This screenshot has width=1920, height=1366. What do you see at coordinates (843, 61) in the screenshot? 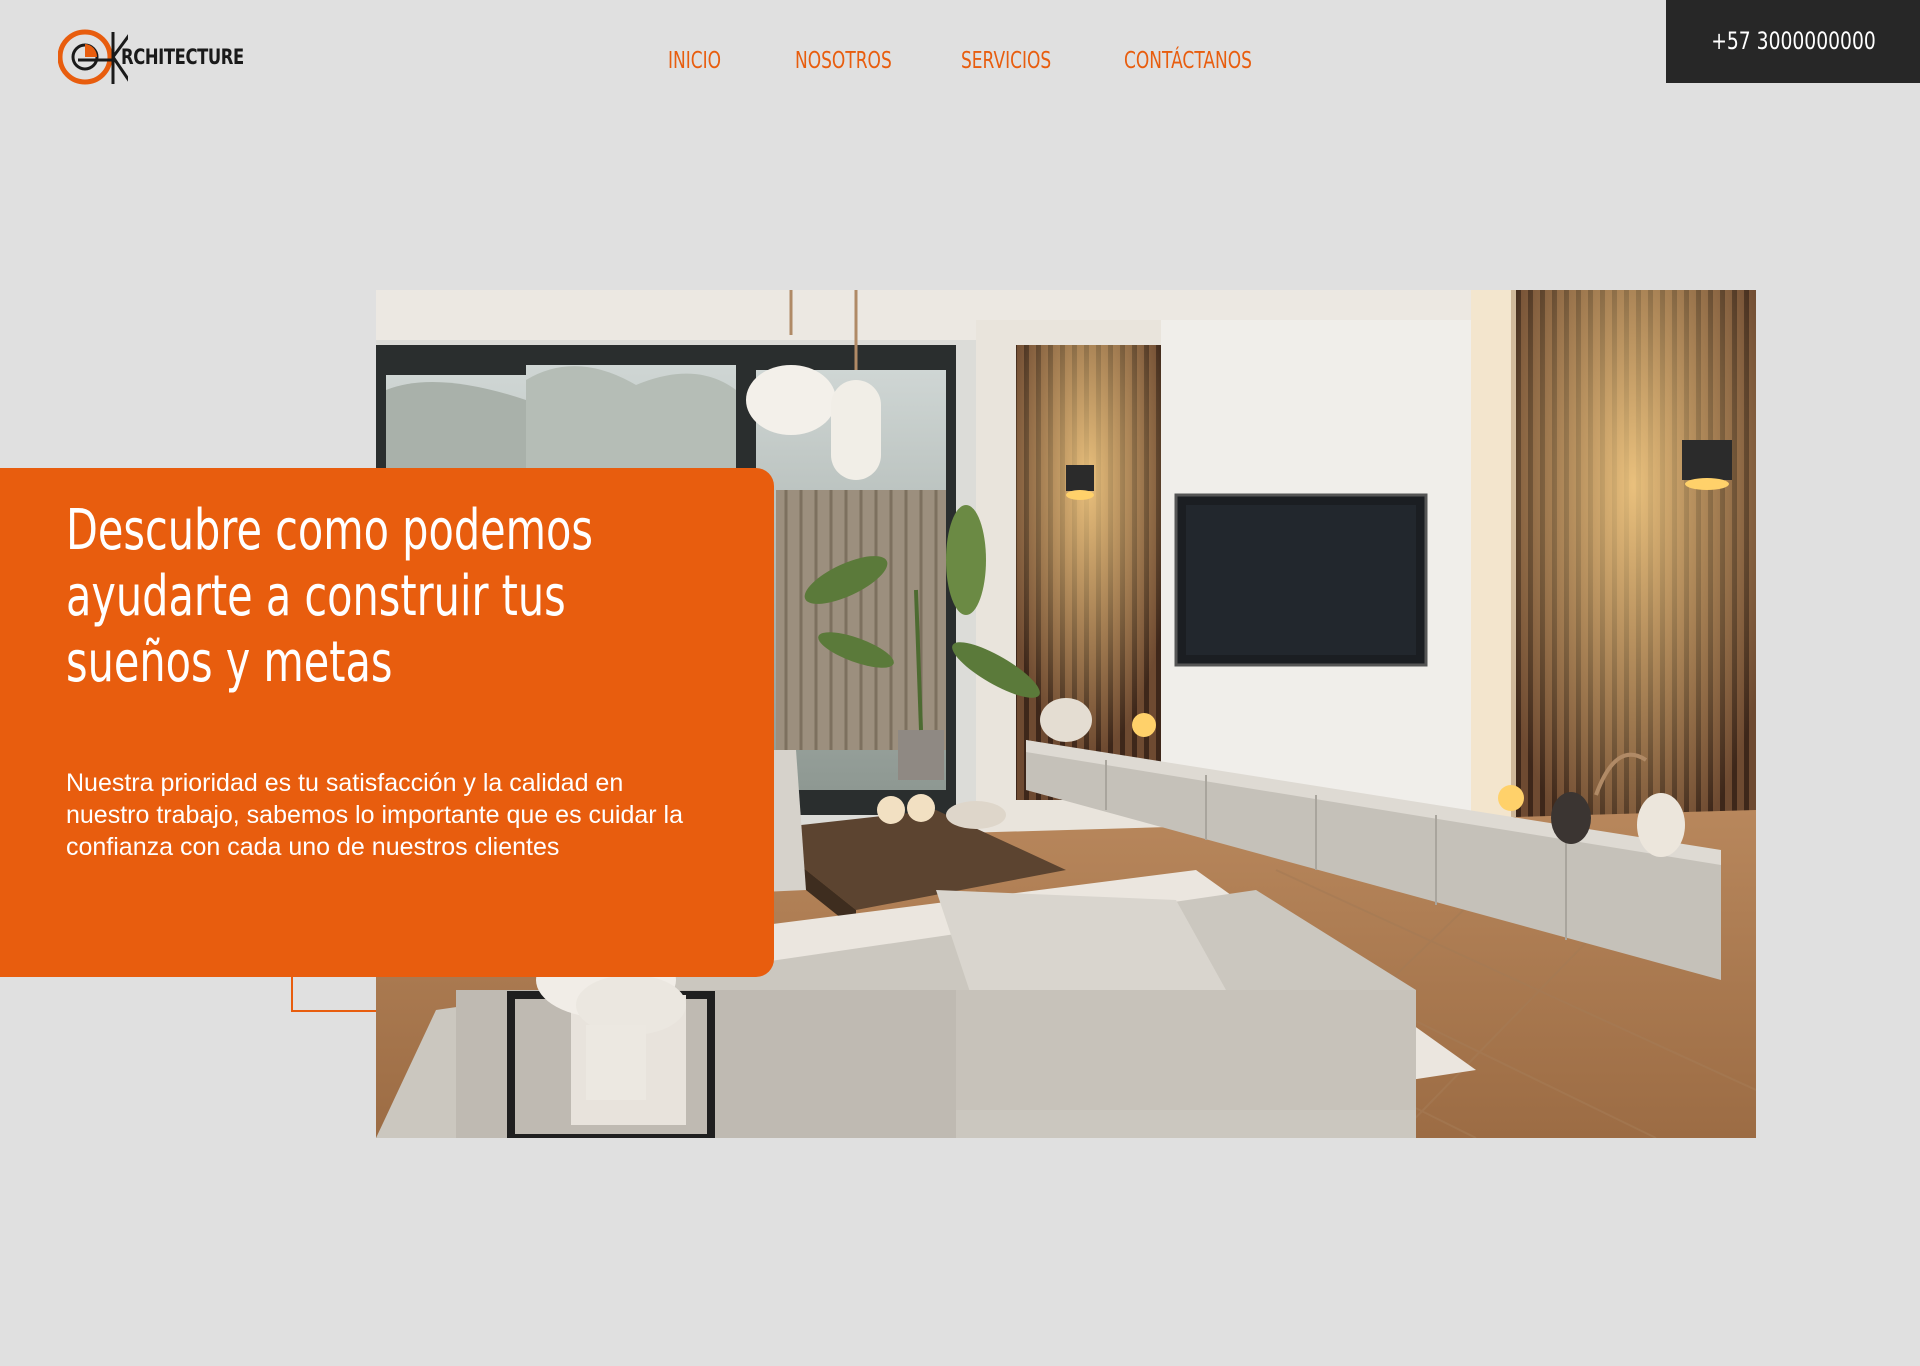
I see `nav-item-nosotros: NOSOTROS` at bounding box center [843, 61].